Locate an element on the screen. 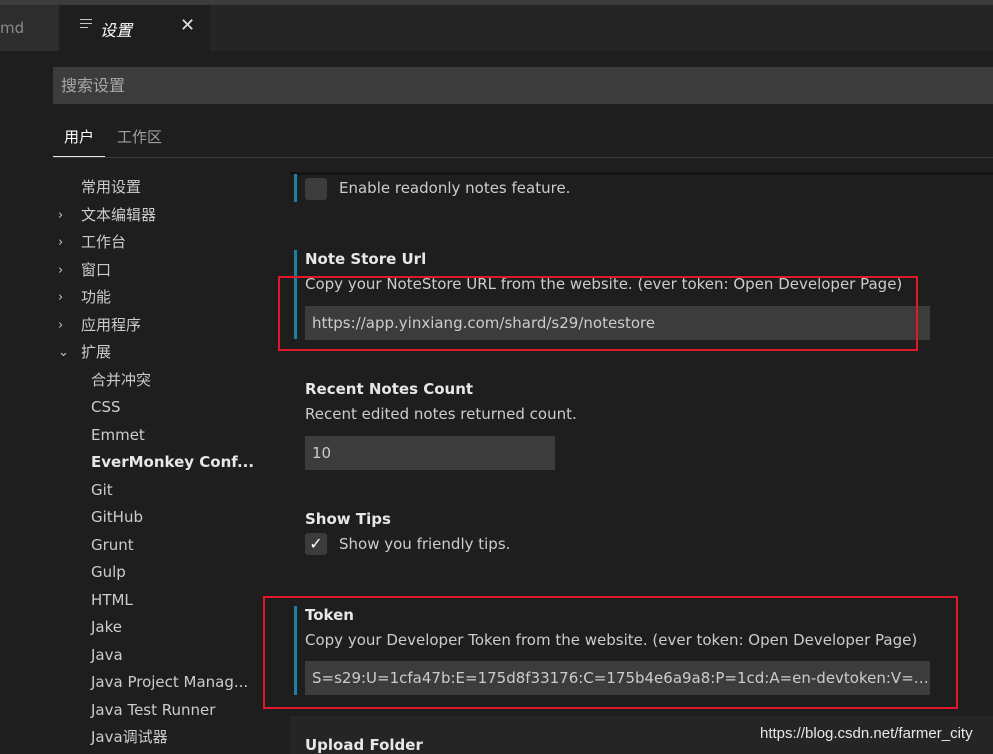 The image size is (993, 754). tab-previous-label: md is located at coordinates (12, 28).